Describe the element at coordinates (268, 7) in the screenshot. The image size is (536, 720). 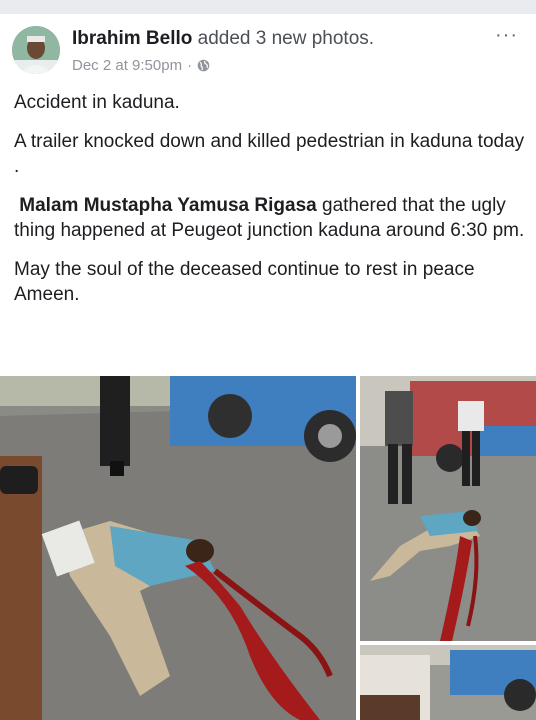
I see `top-bar` at that location.